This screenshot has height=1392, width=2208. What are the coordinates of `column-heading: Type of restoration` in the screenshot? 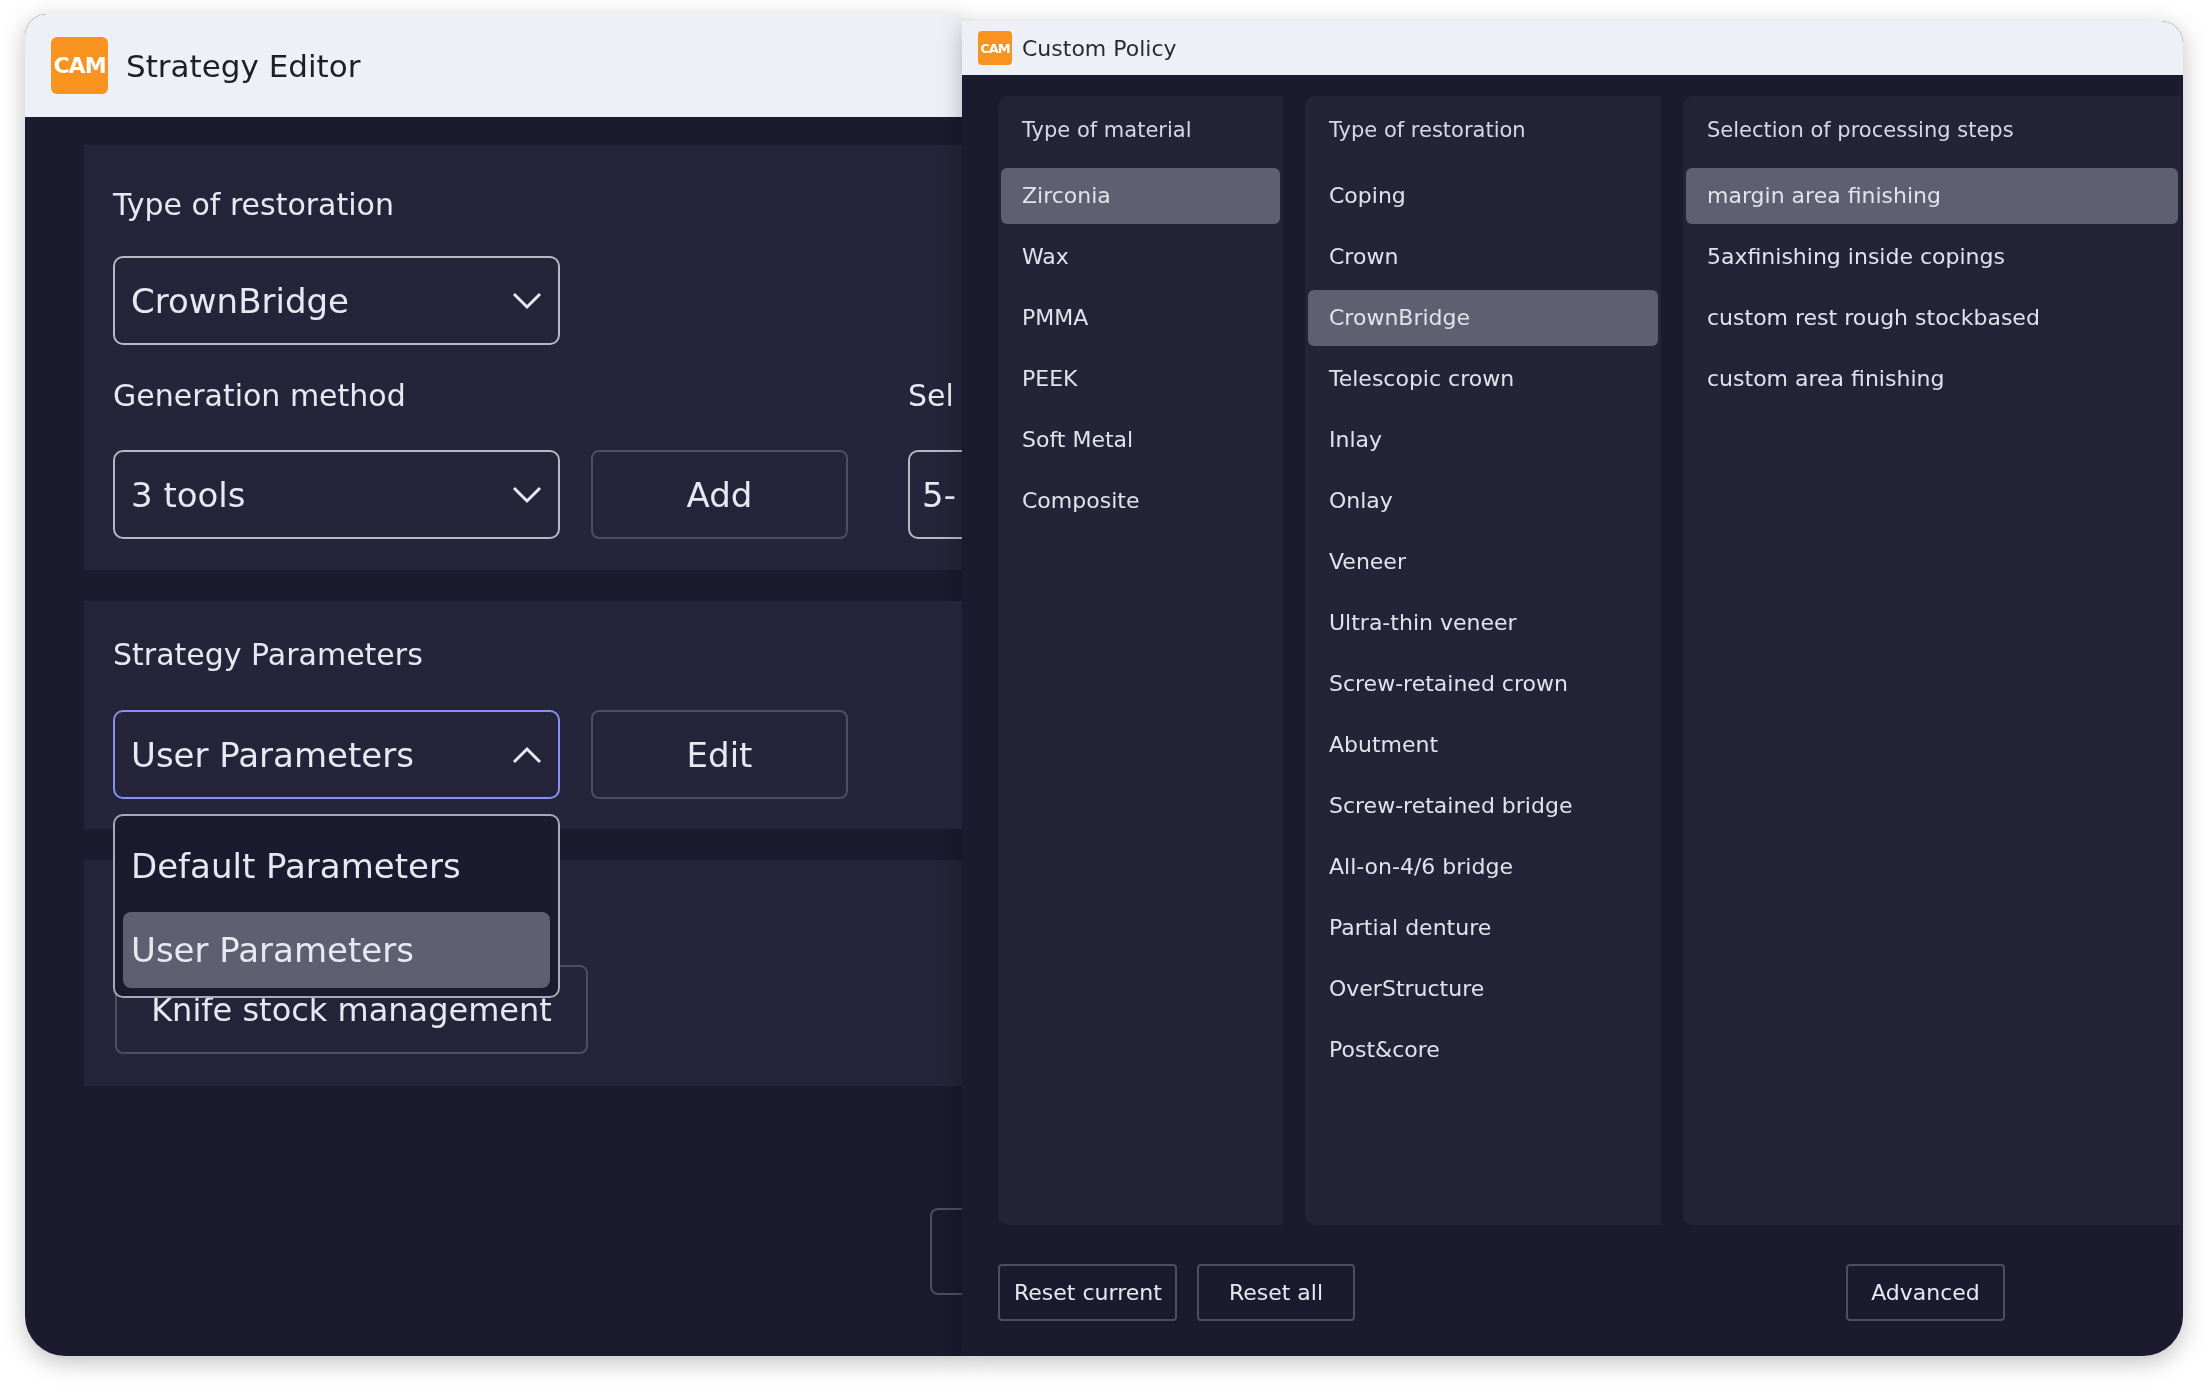 It's located at (1427, 130).